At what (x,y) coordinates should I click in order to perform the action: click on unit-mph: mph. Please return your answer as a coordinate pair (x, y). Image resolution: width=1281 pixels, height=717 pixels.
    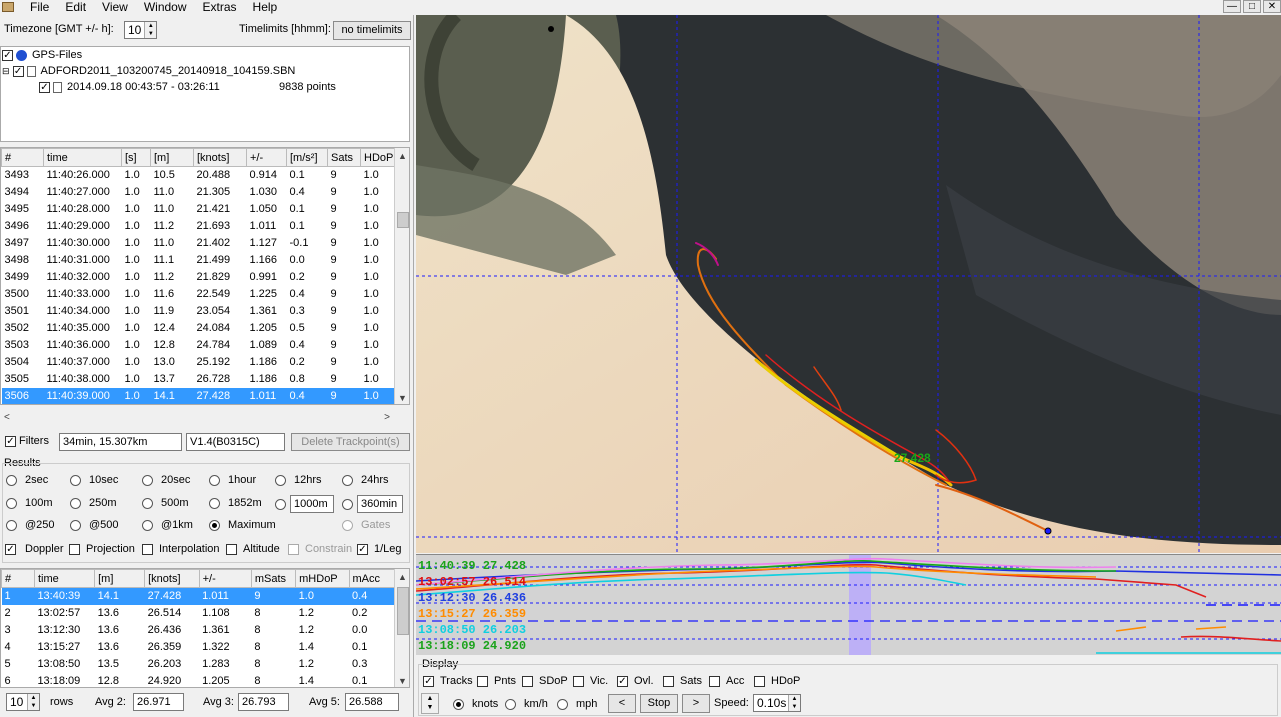
    Looking at the image, I should click on (577, 704).